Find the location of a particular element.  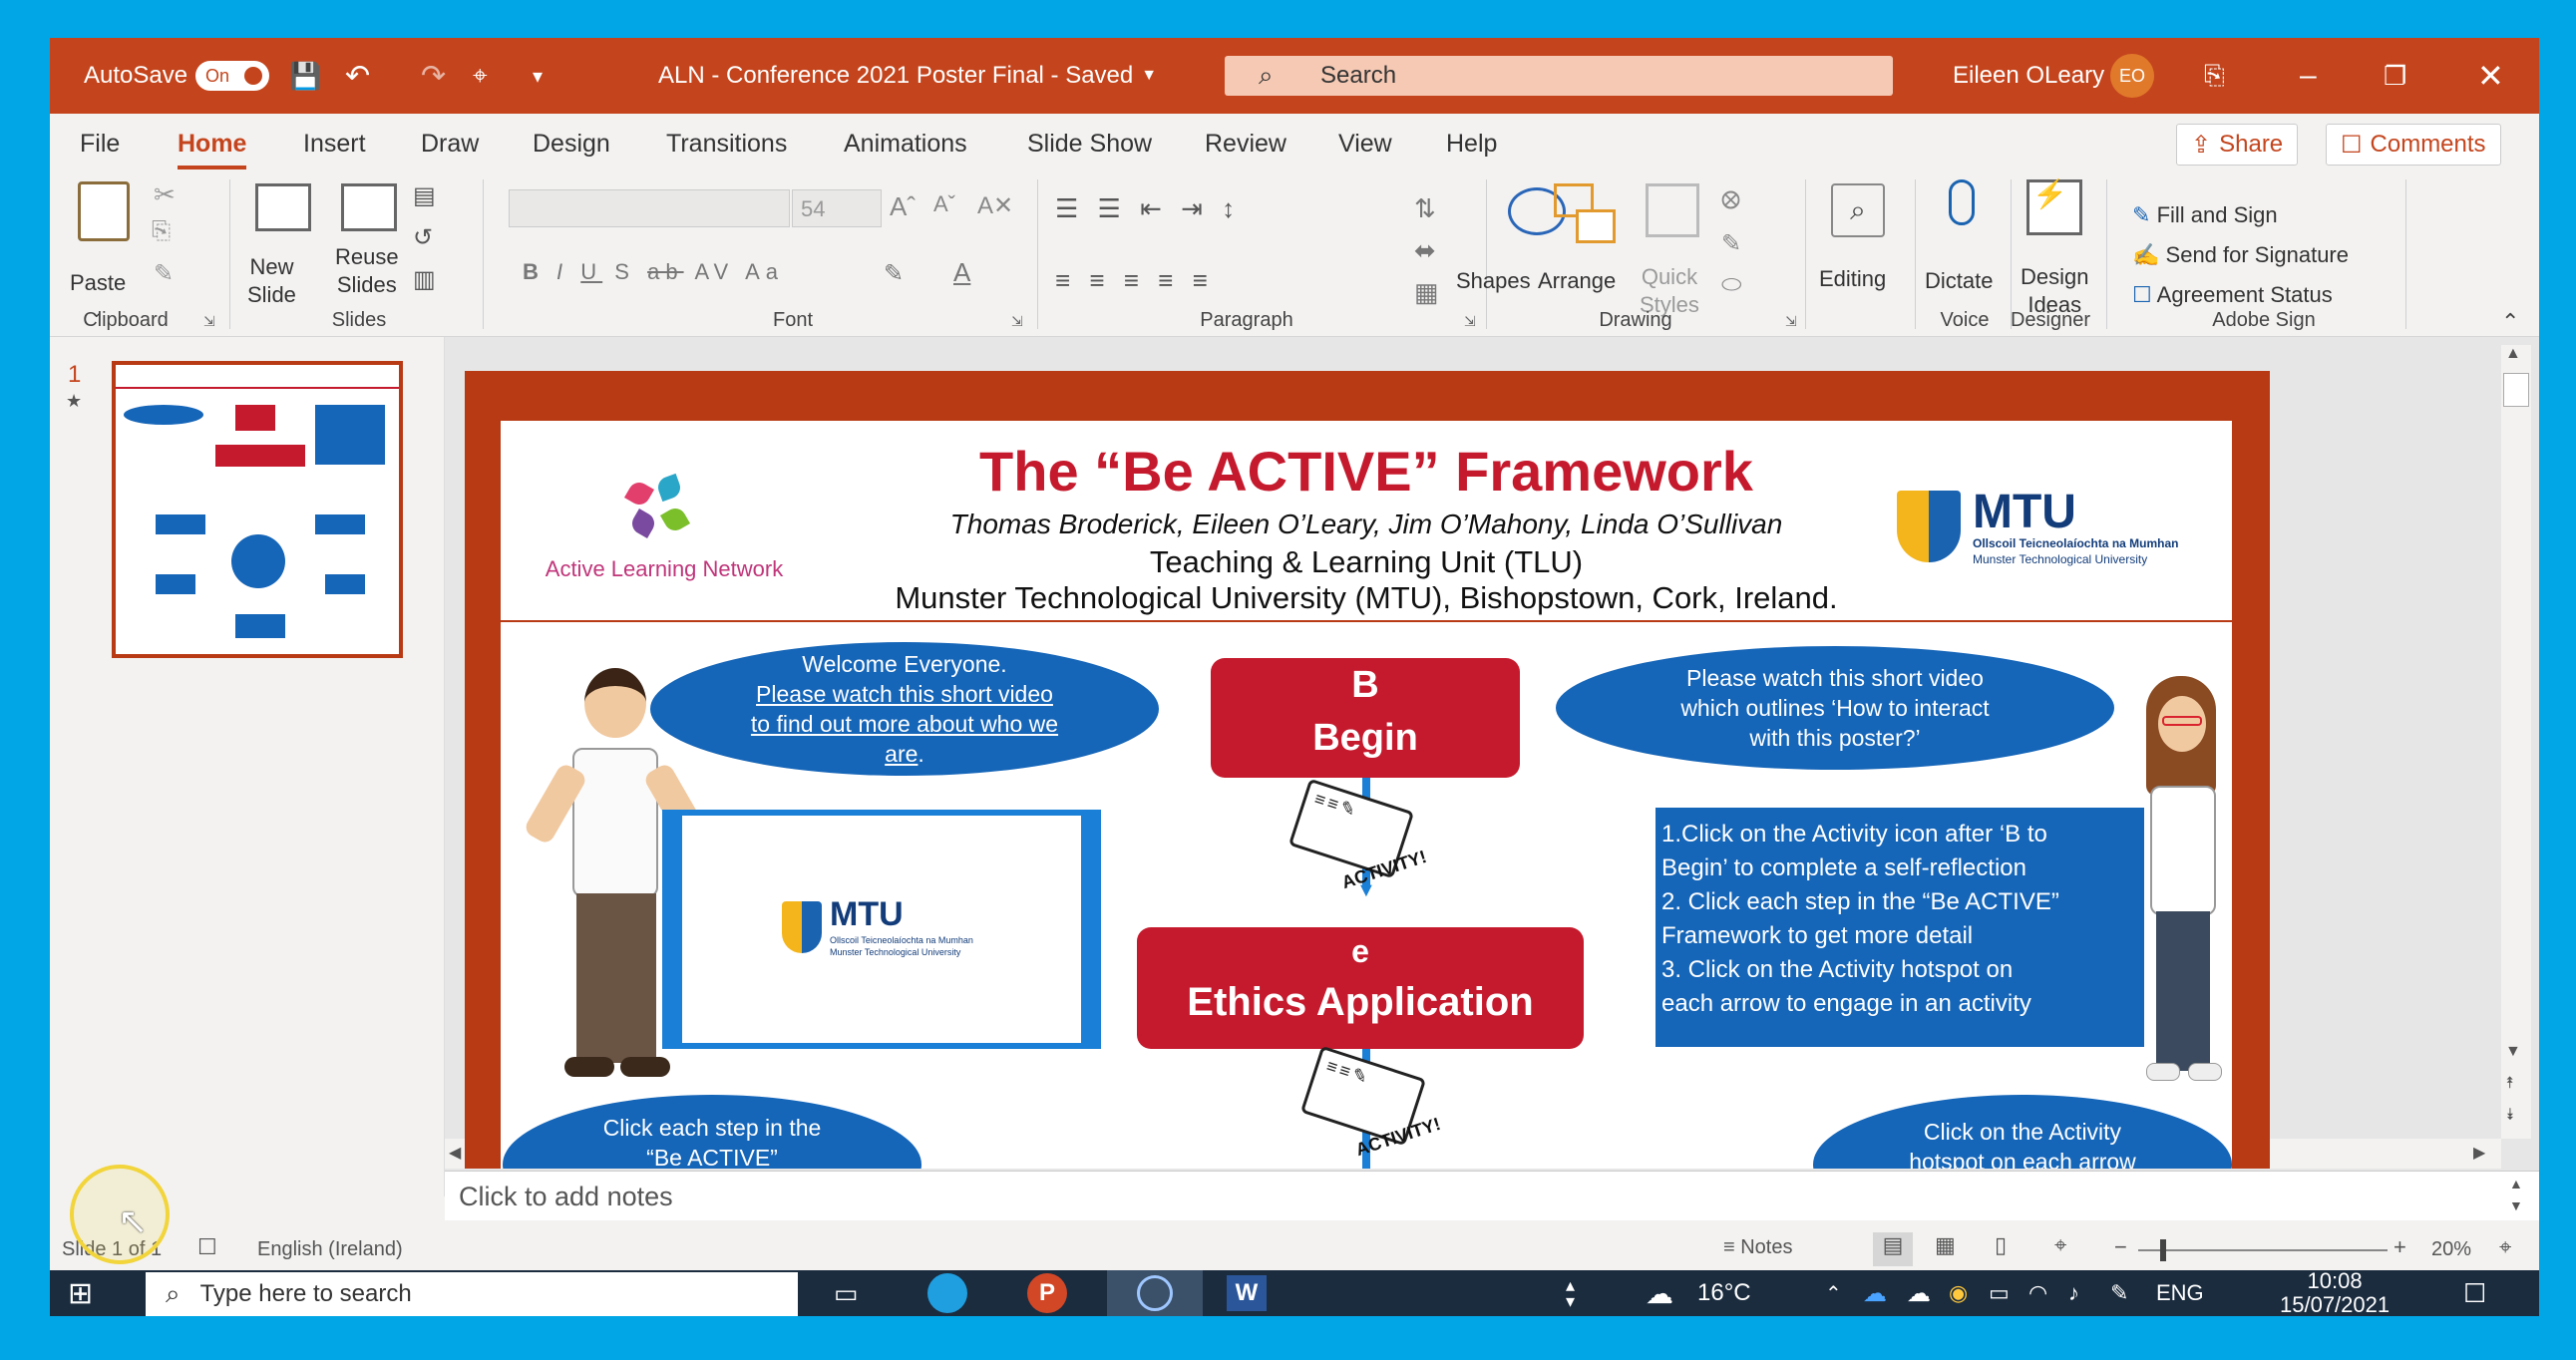

slide-sorter-icon: ▦ is located at coordinates (1945, 1245).